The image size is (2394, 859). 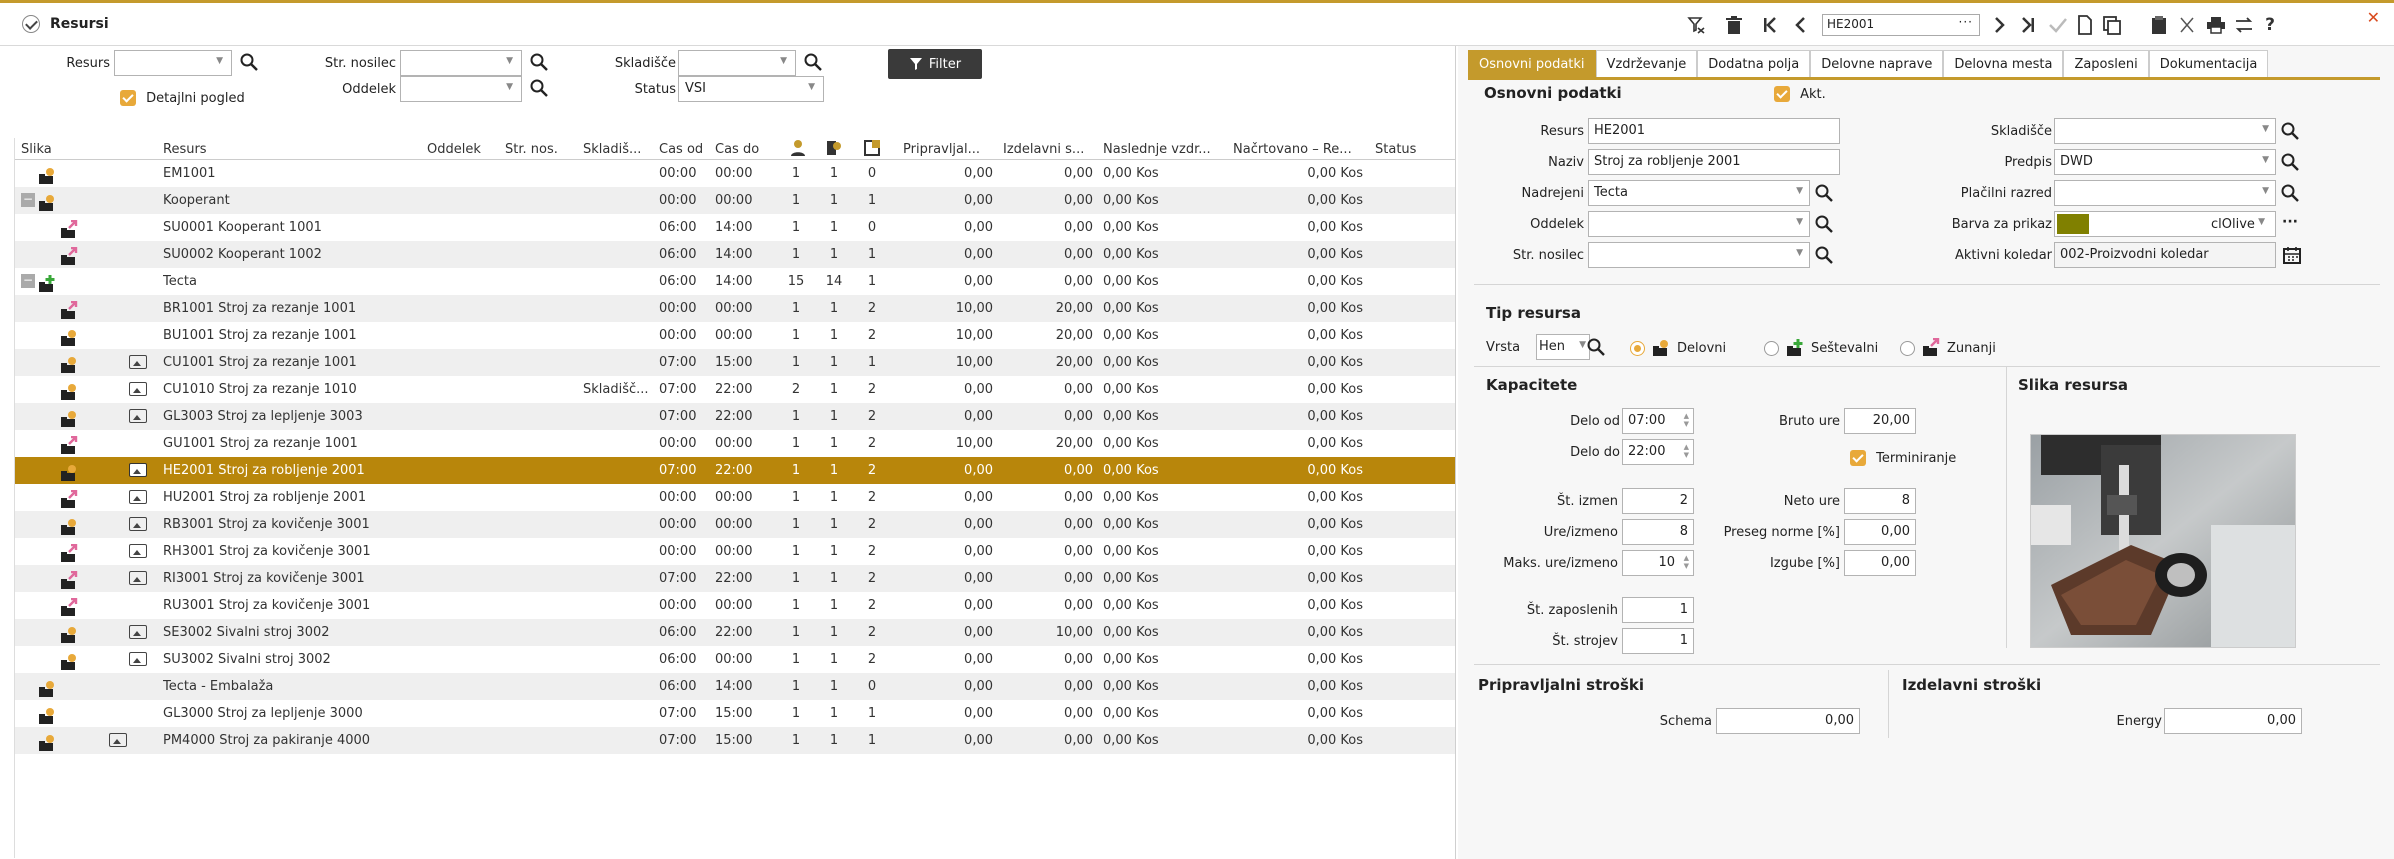 What do you see at coordinates (1637, 348) in the screenshot?
I see `radio-selected-icon` at bounding box center [1637, 348].